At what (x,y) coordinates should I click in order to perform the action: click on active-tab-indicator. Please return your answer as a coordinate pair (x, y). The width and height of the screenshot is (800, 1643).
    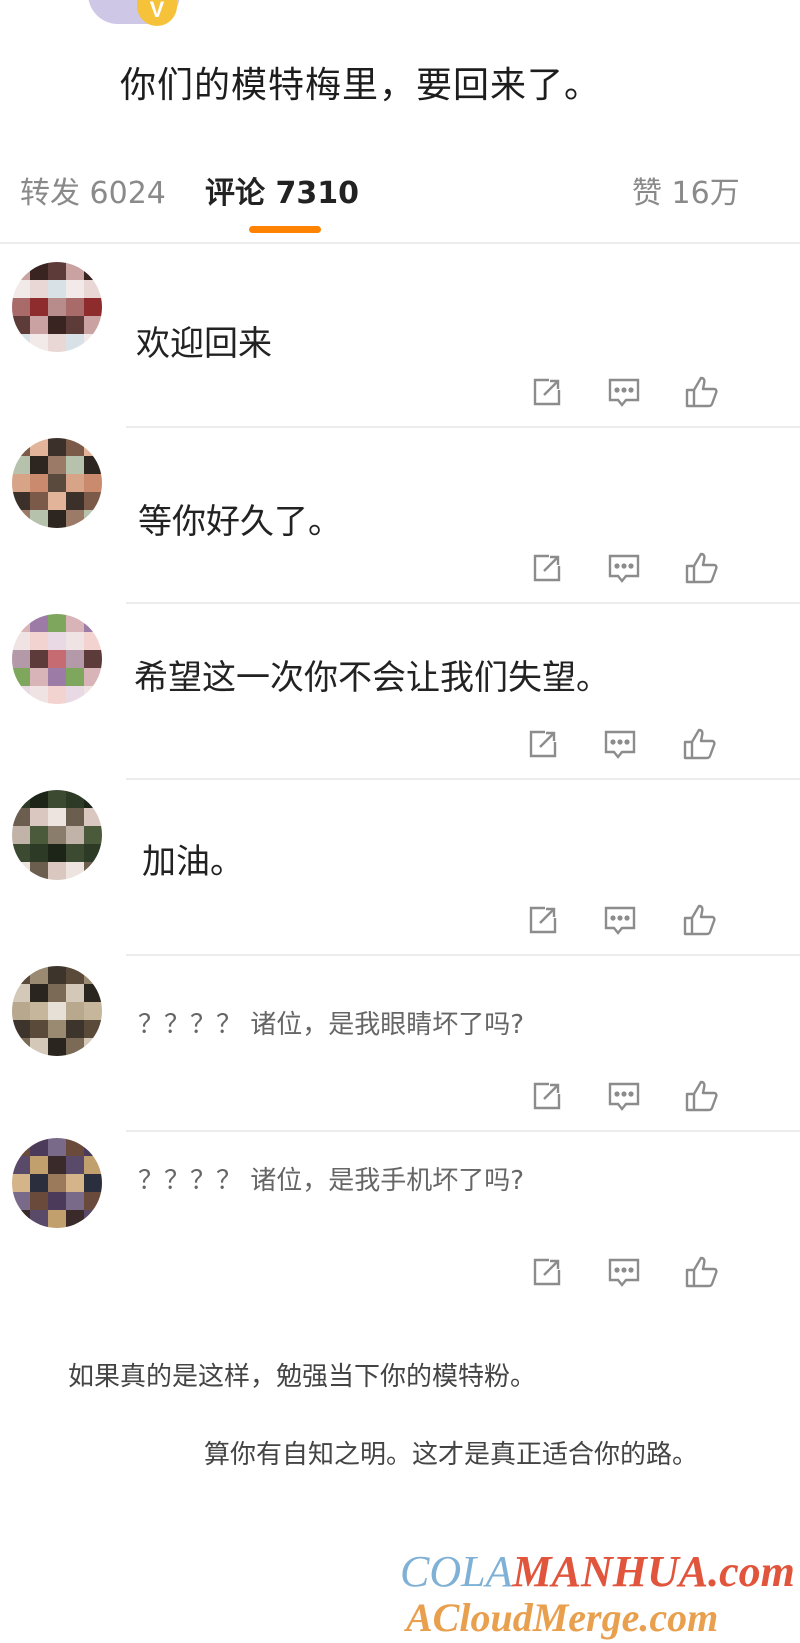
    Looking at the image, I should click on (285, 229).